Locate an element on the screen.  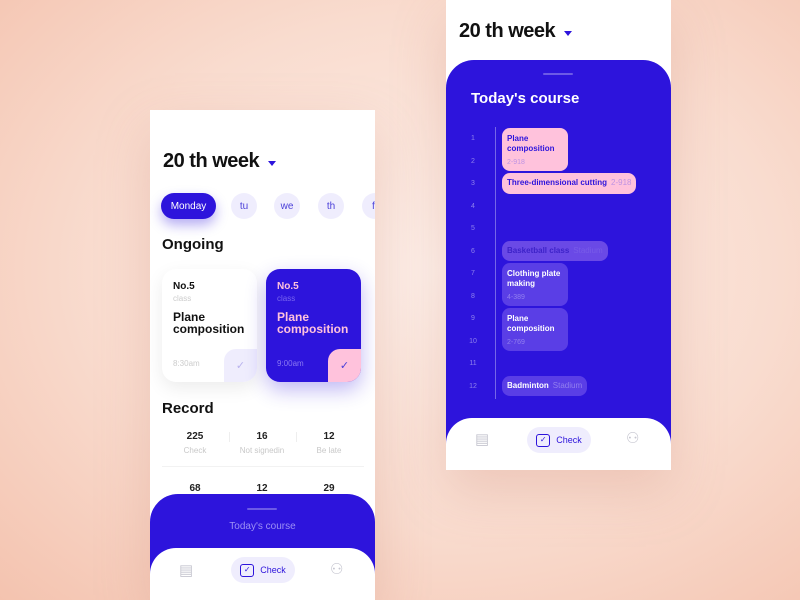
stat: 29 is located at coordinates (329, 488).